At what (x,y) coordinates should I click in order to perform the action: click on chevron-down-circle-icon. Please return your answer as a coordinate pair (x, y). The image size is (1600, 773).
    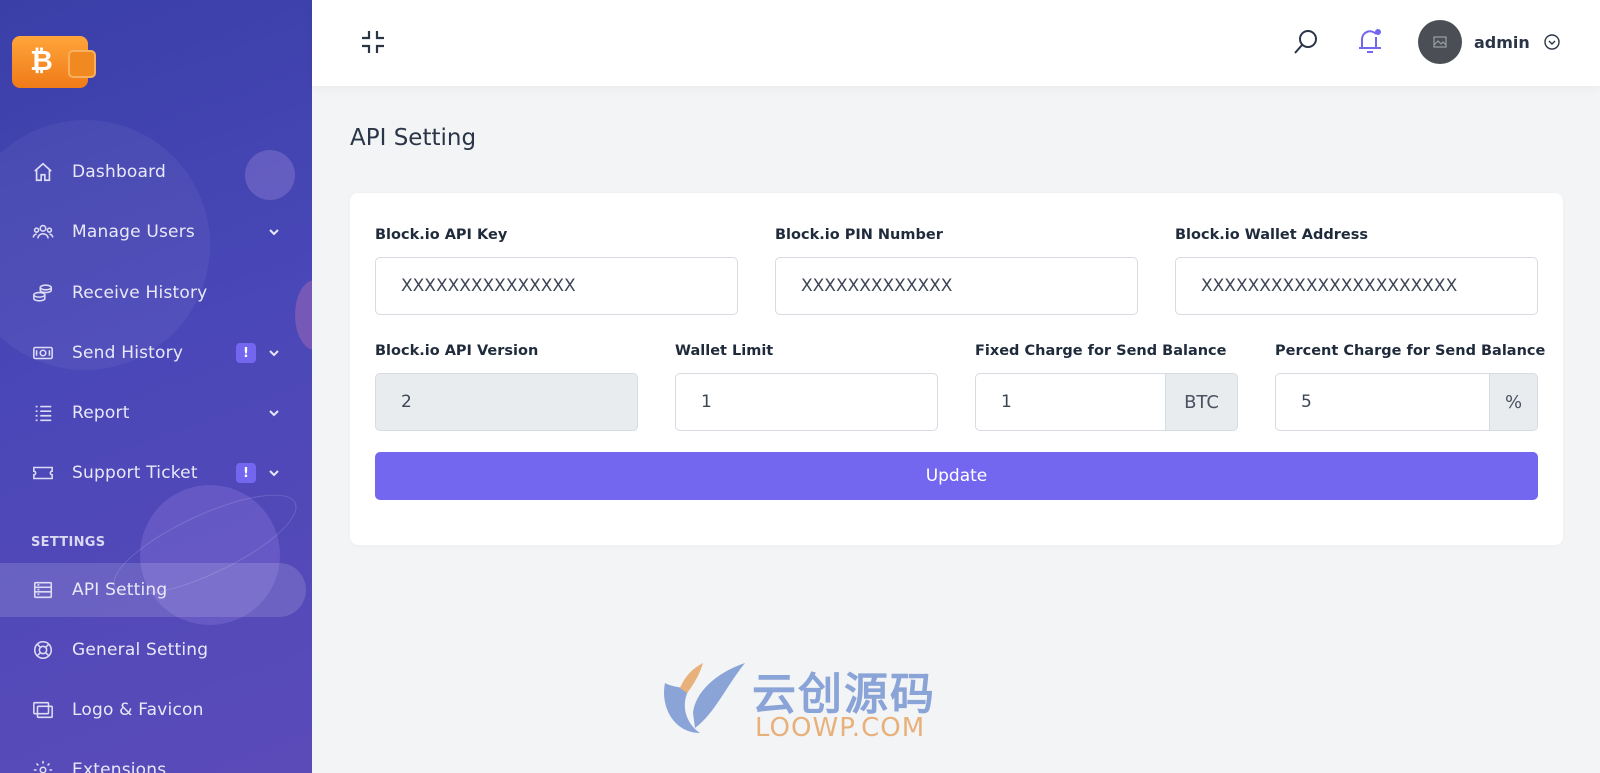
    Looking at the image, I should click on (1552, 42).